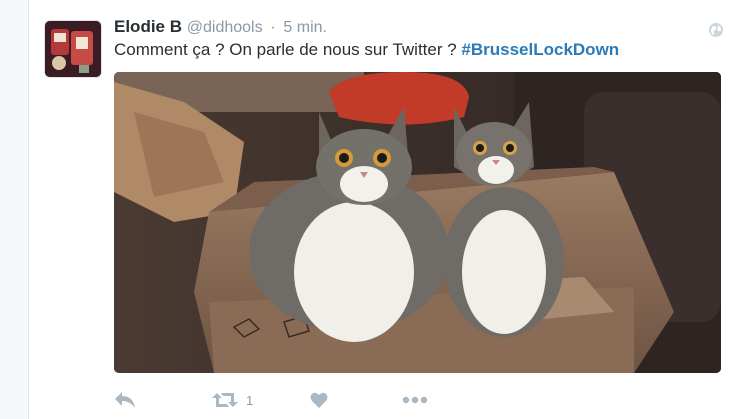 The height and width of the screenshot is (419, 750). Describe the element at coordinates (716, 30) in the screenshot. I see `globe-icon` at that location.